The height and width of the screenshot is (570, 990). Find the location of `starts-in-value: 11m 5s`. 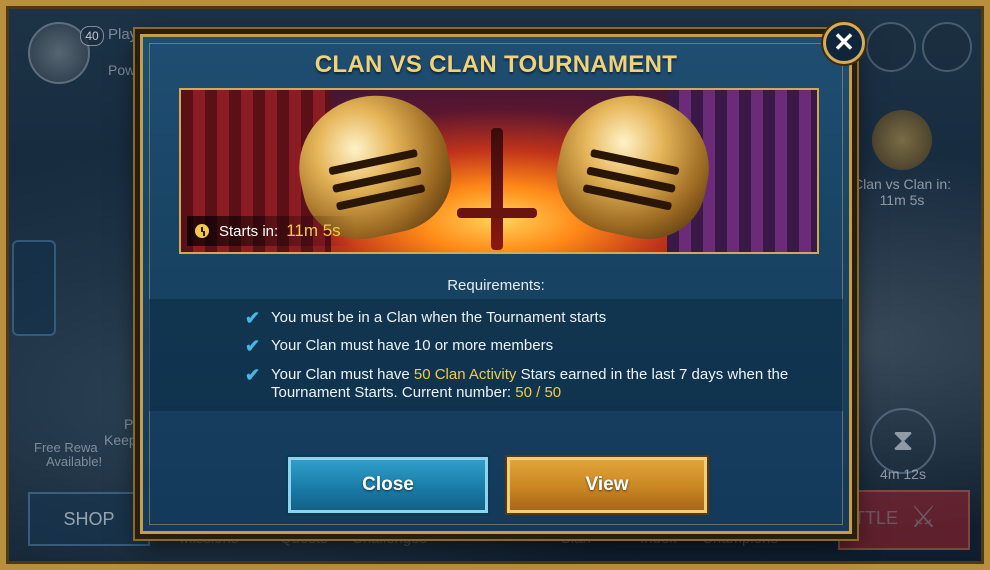

starts-in-value: 11m 5s is located at coordinates (313, 230).